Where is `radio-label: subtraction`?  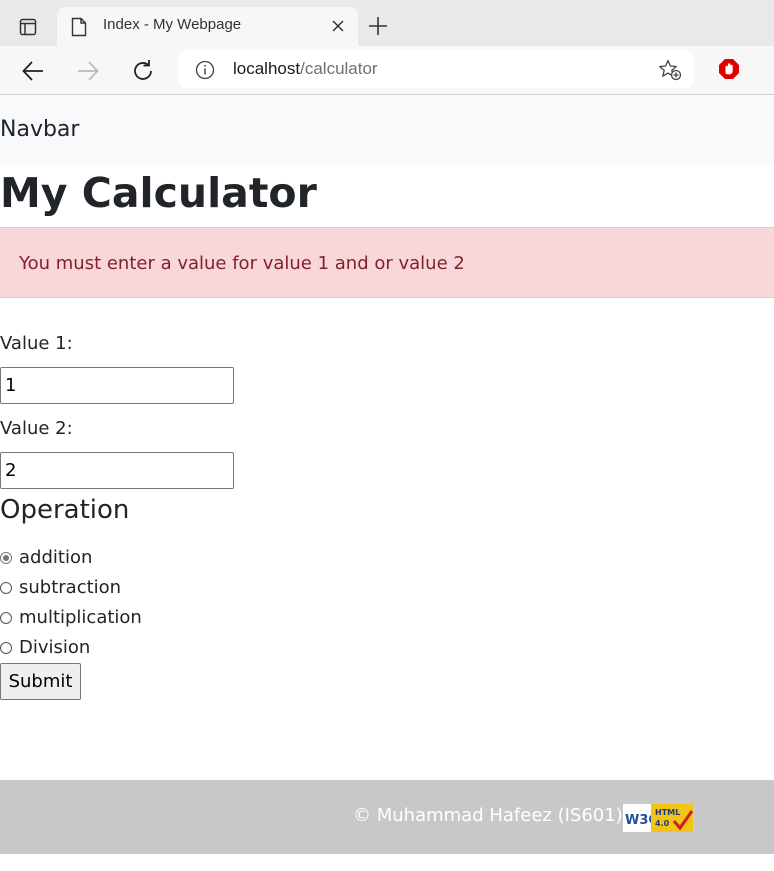 radio-label: subtraction is located at coordinates (70, 587).